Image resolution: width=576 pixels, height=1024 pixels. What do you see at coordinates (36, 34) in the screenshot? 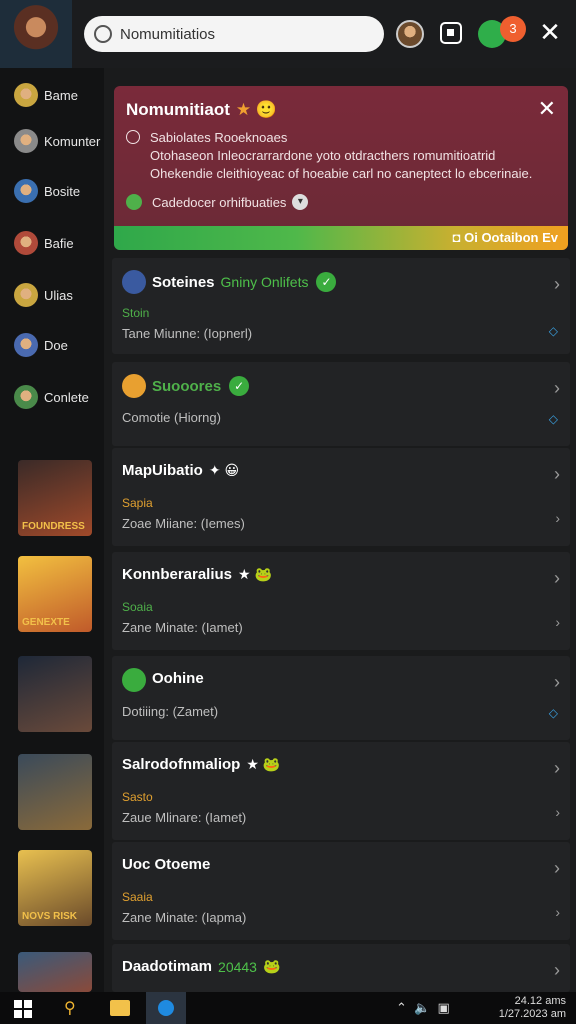
I see `profile-avatar` at bounding box center [36, 34].